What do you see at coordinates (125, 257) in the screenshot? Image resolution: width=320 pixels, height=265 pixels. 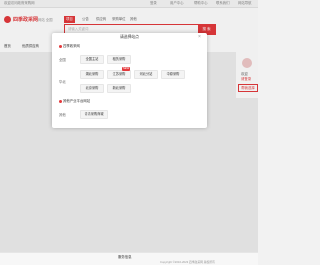 I see `footer-title: 服务信息` at bounding box center [125, 257].